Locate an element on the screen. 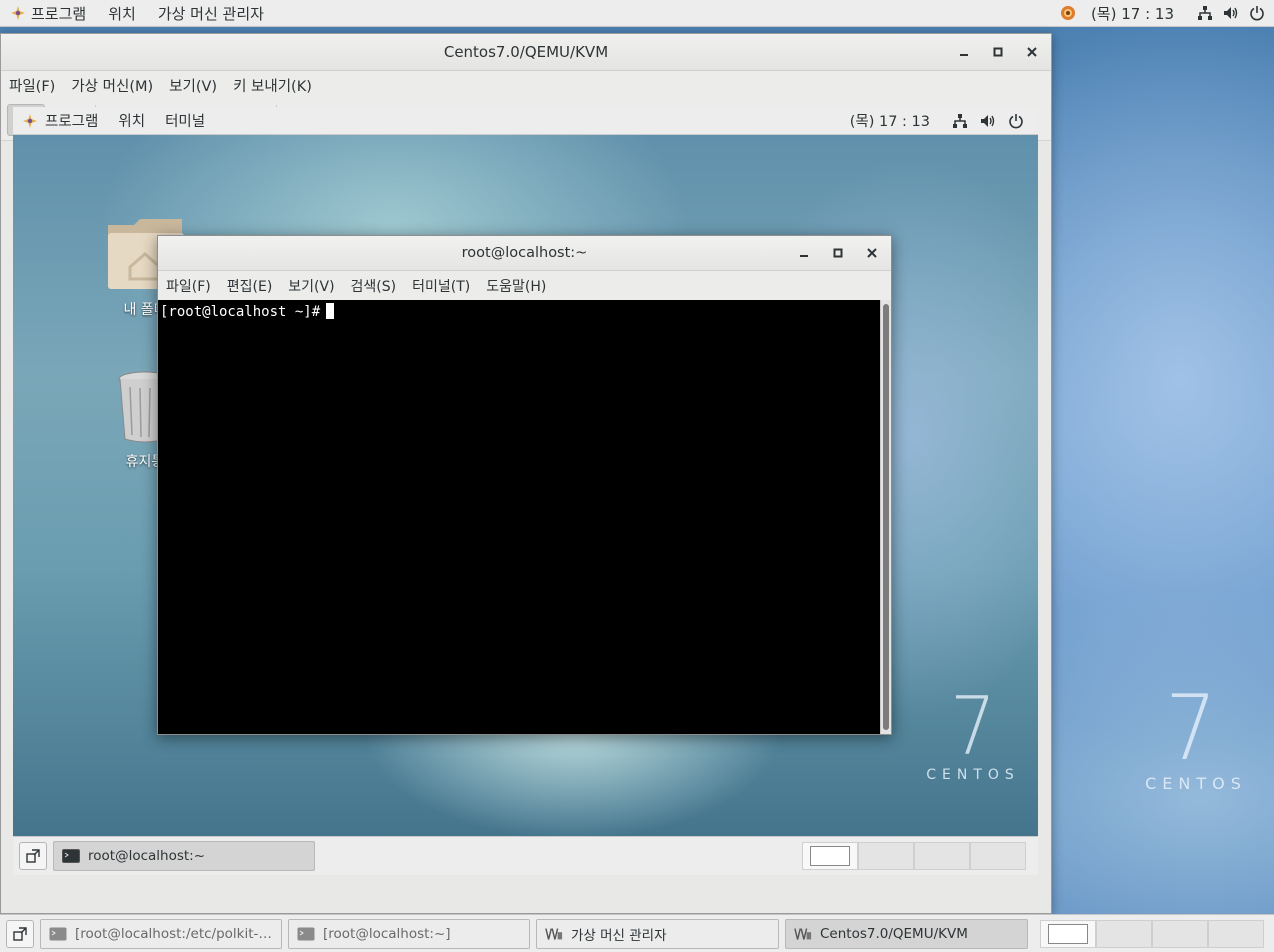 Image resolution: width=1274 pixels, height=952 pixels. terminal-menu-search: 검색(S) is located at coordinates (374, 286).